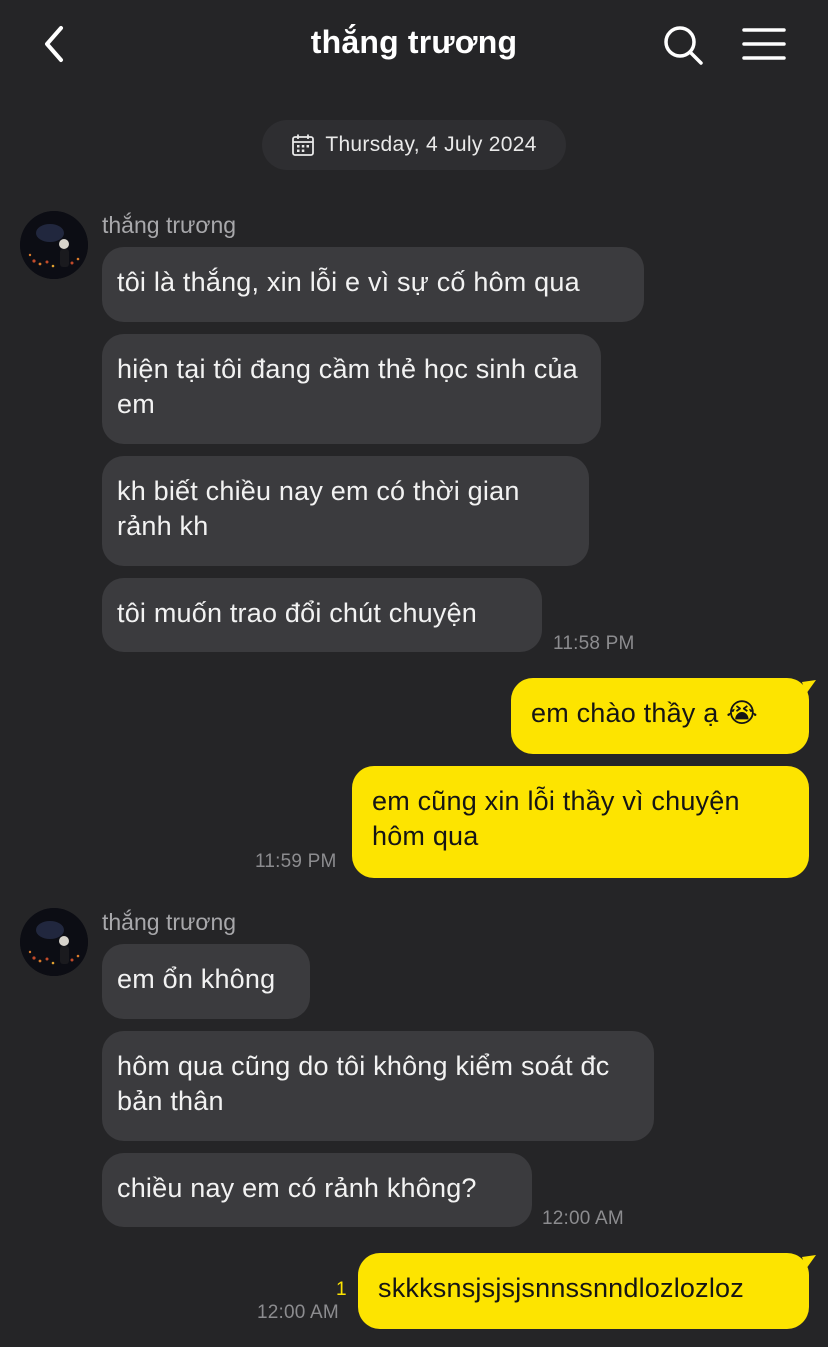  I want to click on message-bubble: em chào thầy ạ 😭, so click(660, 716).